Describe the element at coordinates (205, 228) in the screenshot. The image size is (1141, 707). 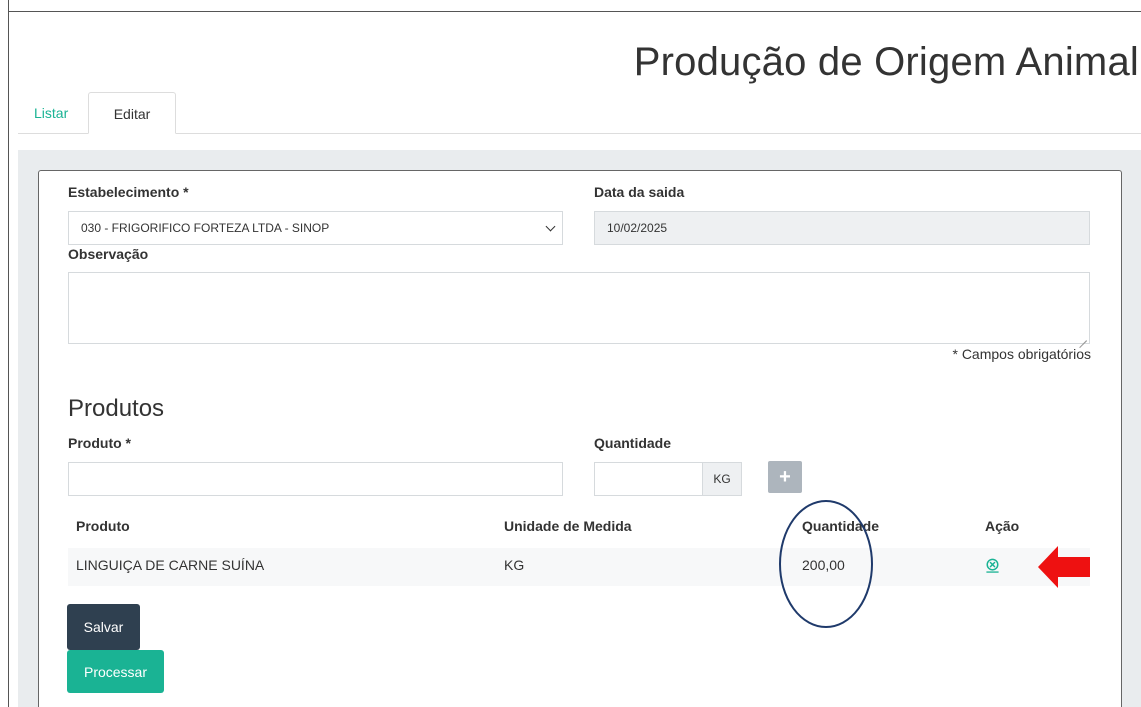
I see `estabelecimento-value: 030 - FRIGORIFICO FORTEZA LTDA - SINOP` at that location.